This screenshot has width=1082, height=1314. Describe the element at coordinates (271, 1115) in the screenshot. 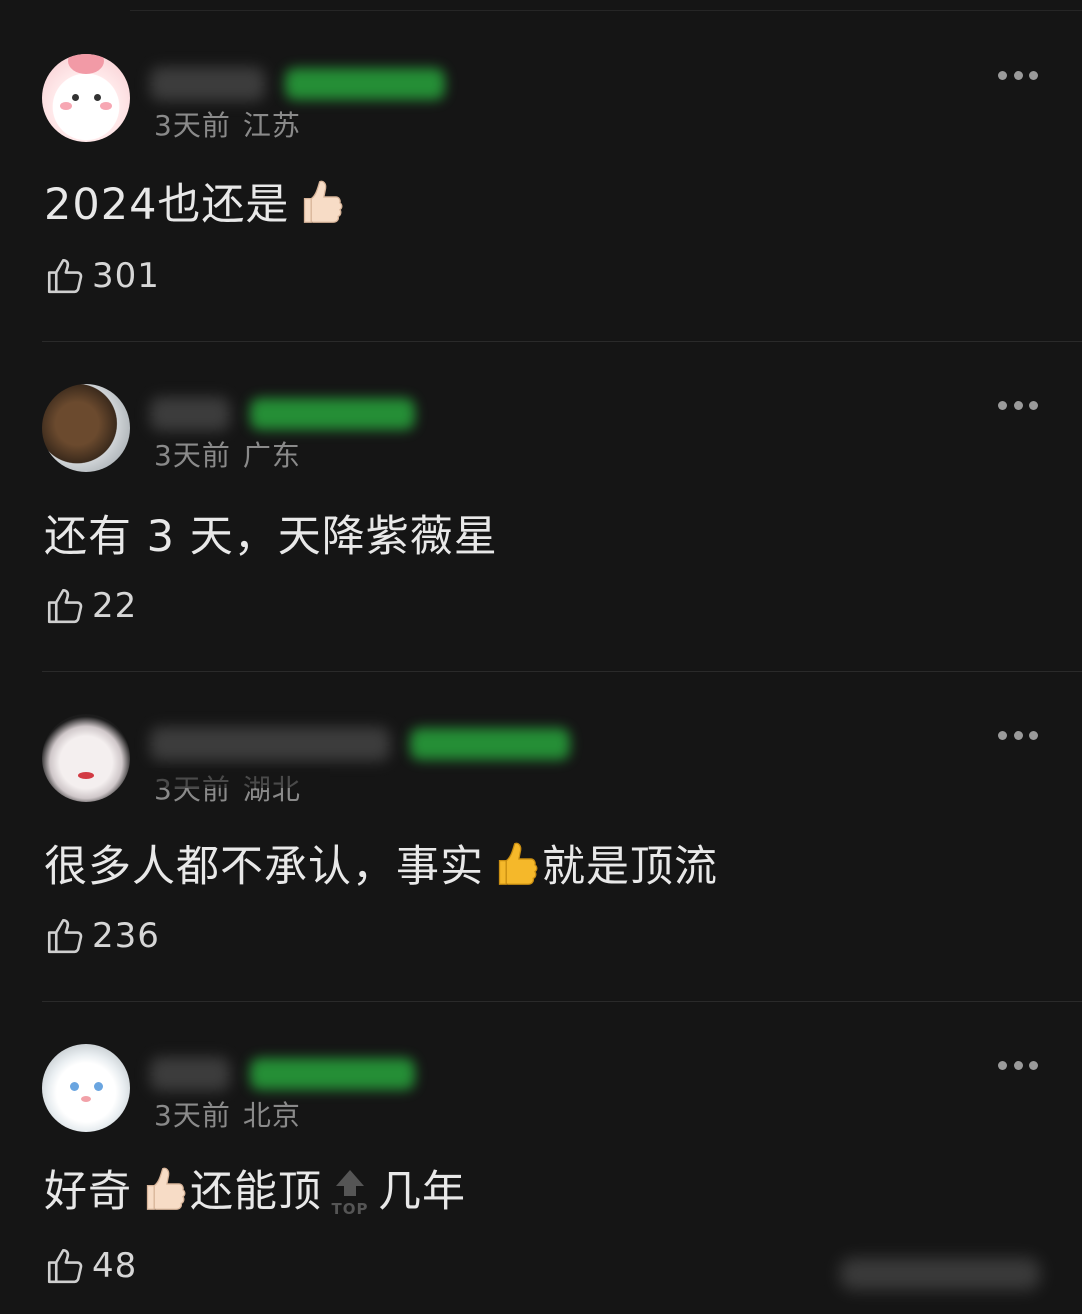

I see `comment-location: 北京` at that location.